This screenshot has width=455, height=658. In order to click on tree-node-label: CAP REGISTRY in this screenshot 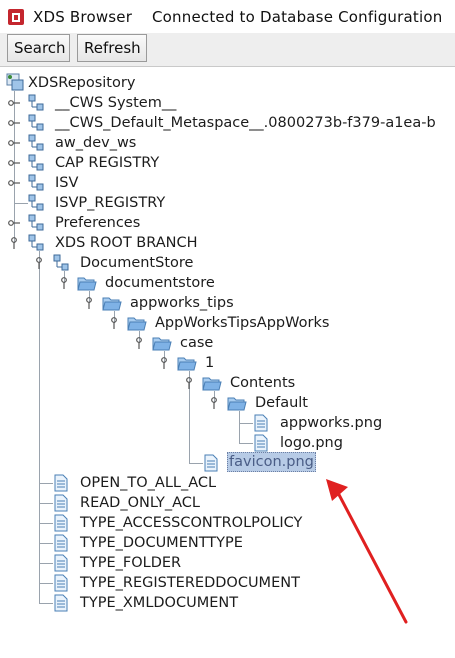, I will do `click(107, 163)`.